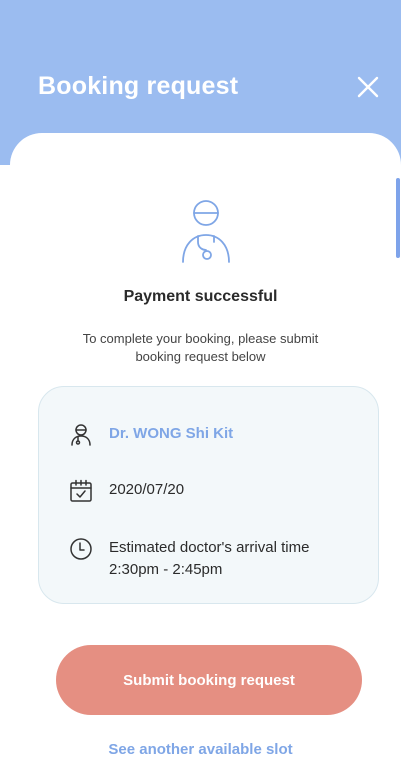 This screenshot has width=401, height=764. What do you see at coordinates (398, 218) in the screenshot?
I see `scrollbar` at bounding box center [398, 218].